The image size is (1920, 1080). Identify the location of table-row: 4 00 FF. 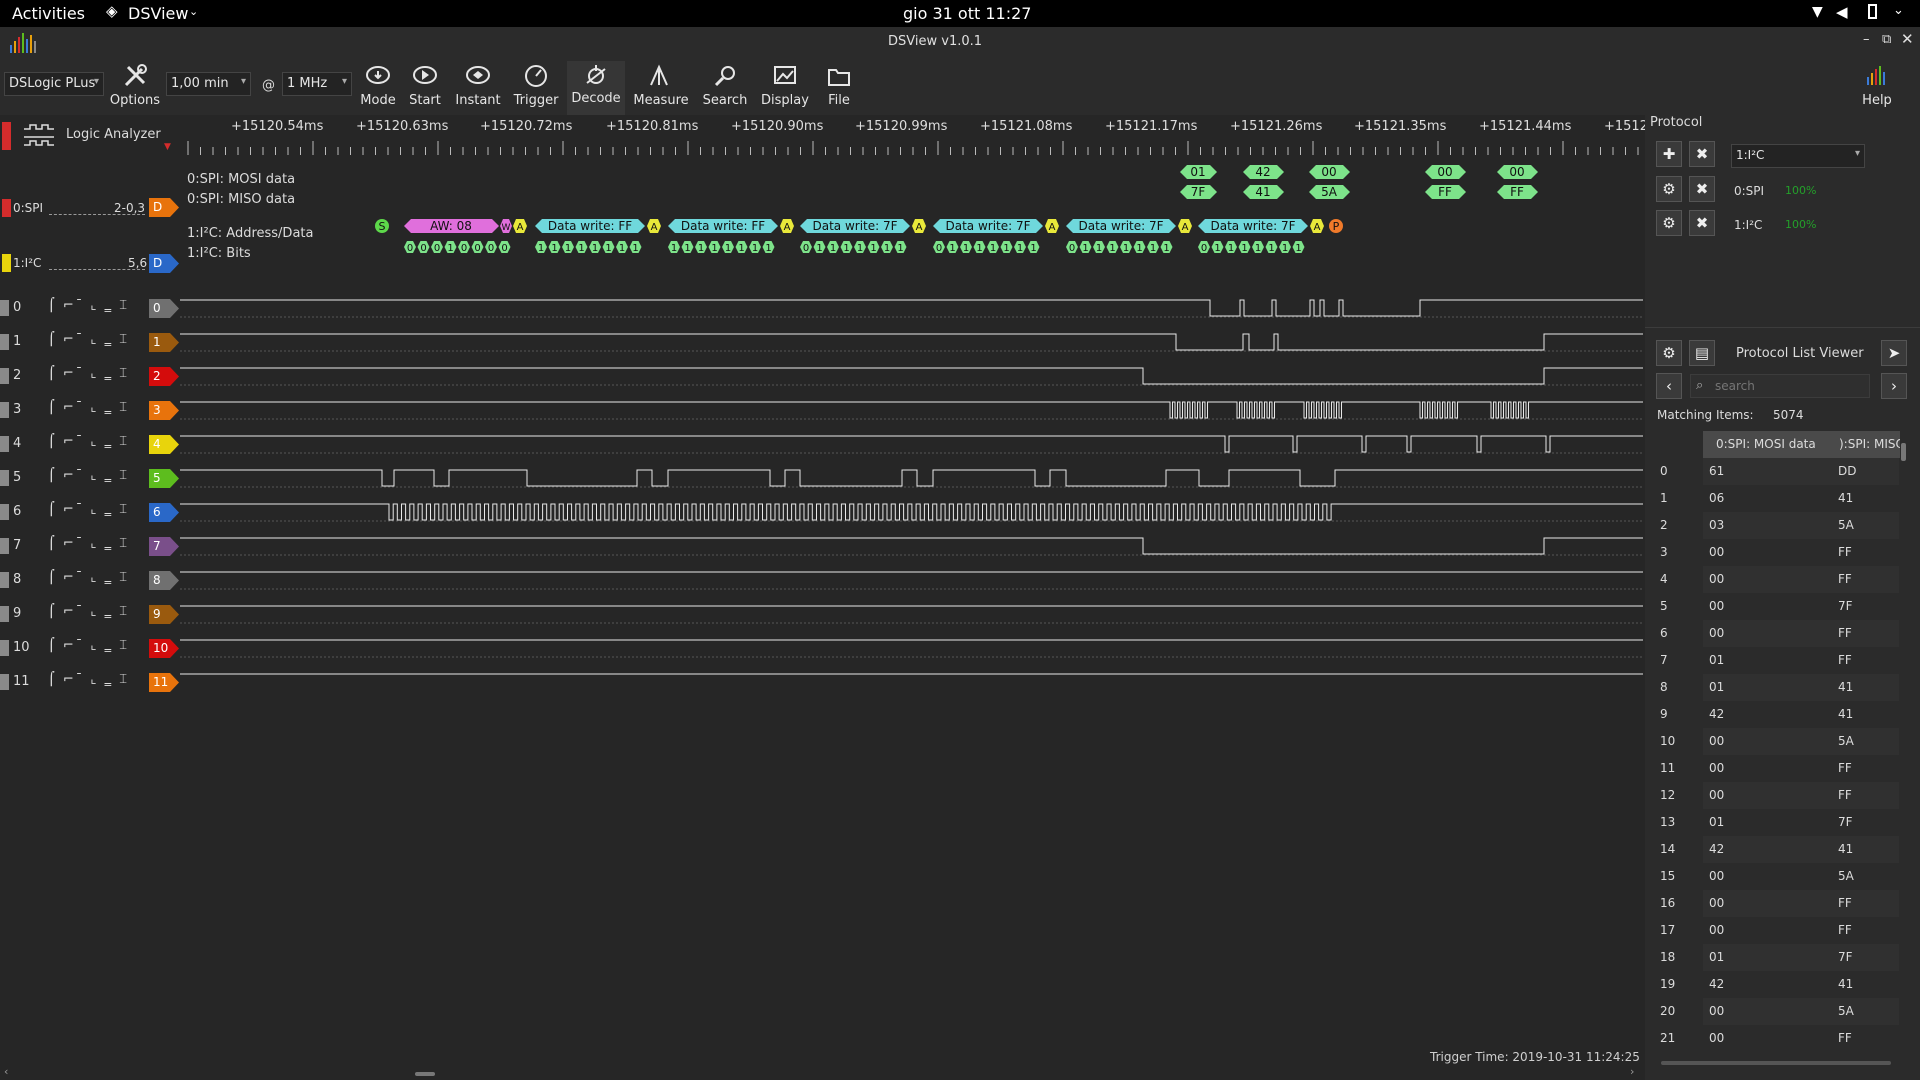
(1778, 579).